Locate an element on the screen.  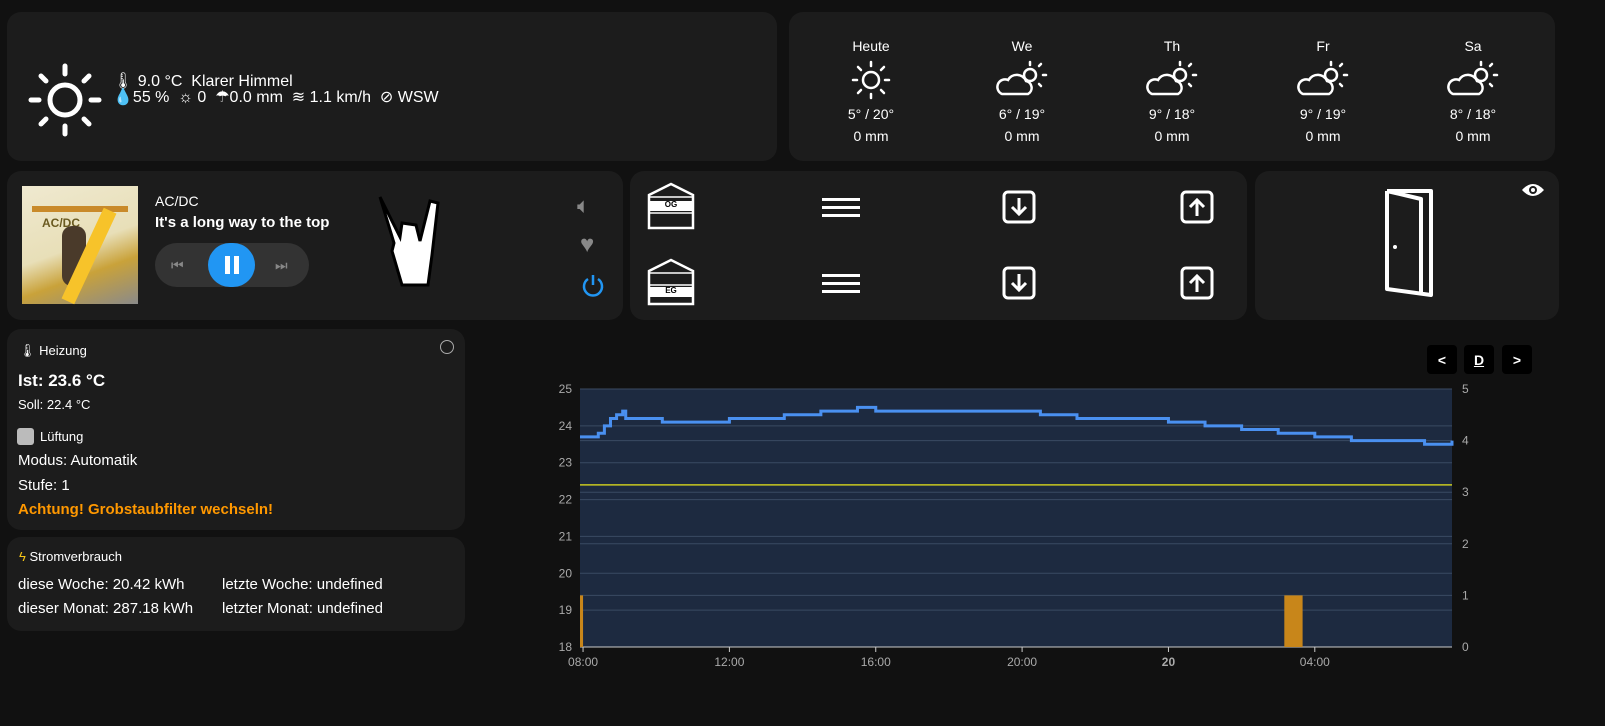
y-left-tick-label: 25 is located at coordinates (566, 389).